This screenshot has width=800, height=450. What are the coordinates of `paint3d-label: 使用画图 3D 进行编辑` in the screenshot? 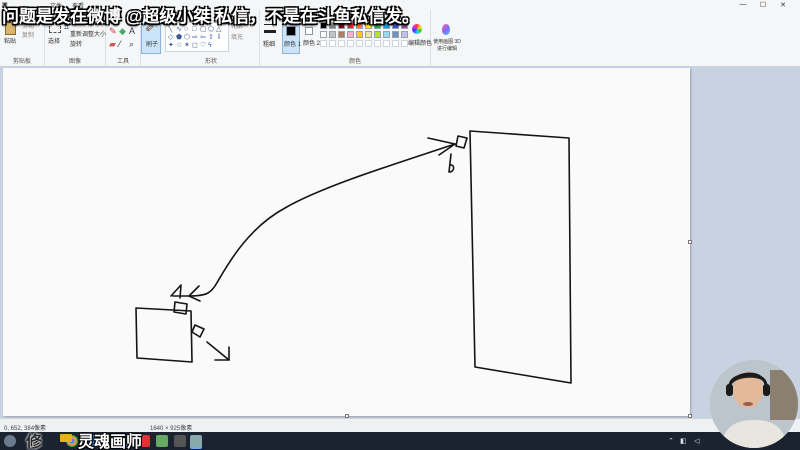 It's located at (447, 45).